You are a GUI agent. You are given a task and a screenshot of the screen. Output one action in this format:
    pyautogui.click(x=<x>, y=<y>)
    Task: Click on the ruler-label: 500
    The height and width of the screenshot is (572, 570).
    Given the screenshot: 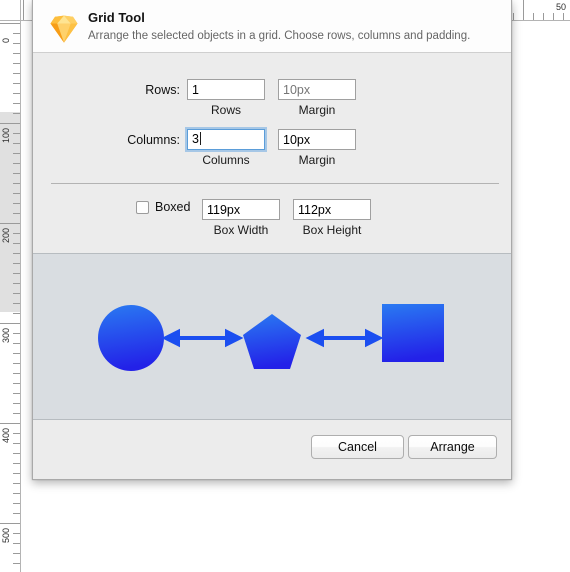 What is the action you would take?
    pyautogui.click(x=6, y=535)
    